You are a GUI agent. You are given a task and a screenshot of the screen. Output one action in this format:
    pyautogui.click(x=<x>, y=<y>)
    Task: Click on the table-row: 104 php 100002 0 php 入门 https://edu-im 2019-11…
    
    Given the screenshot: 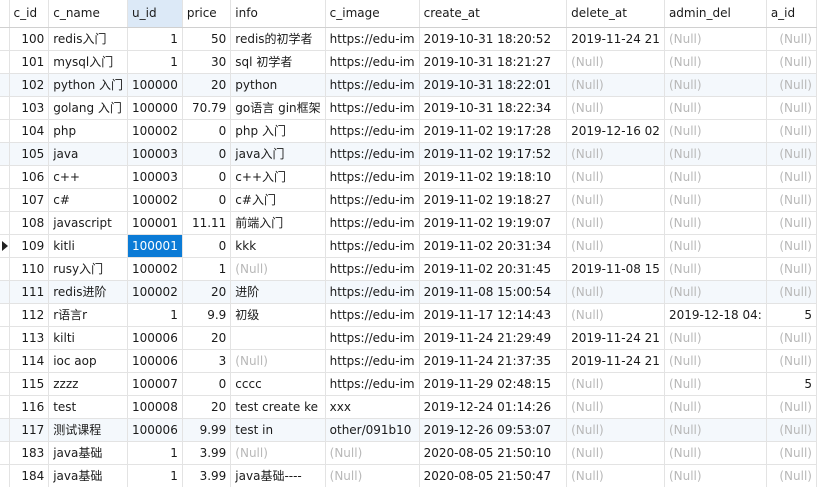 What is the action you would take?
    pyautogui.click(x=408, y=131)
    